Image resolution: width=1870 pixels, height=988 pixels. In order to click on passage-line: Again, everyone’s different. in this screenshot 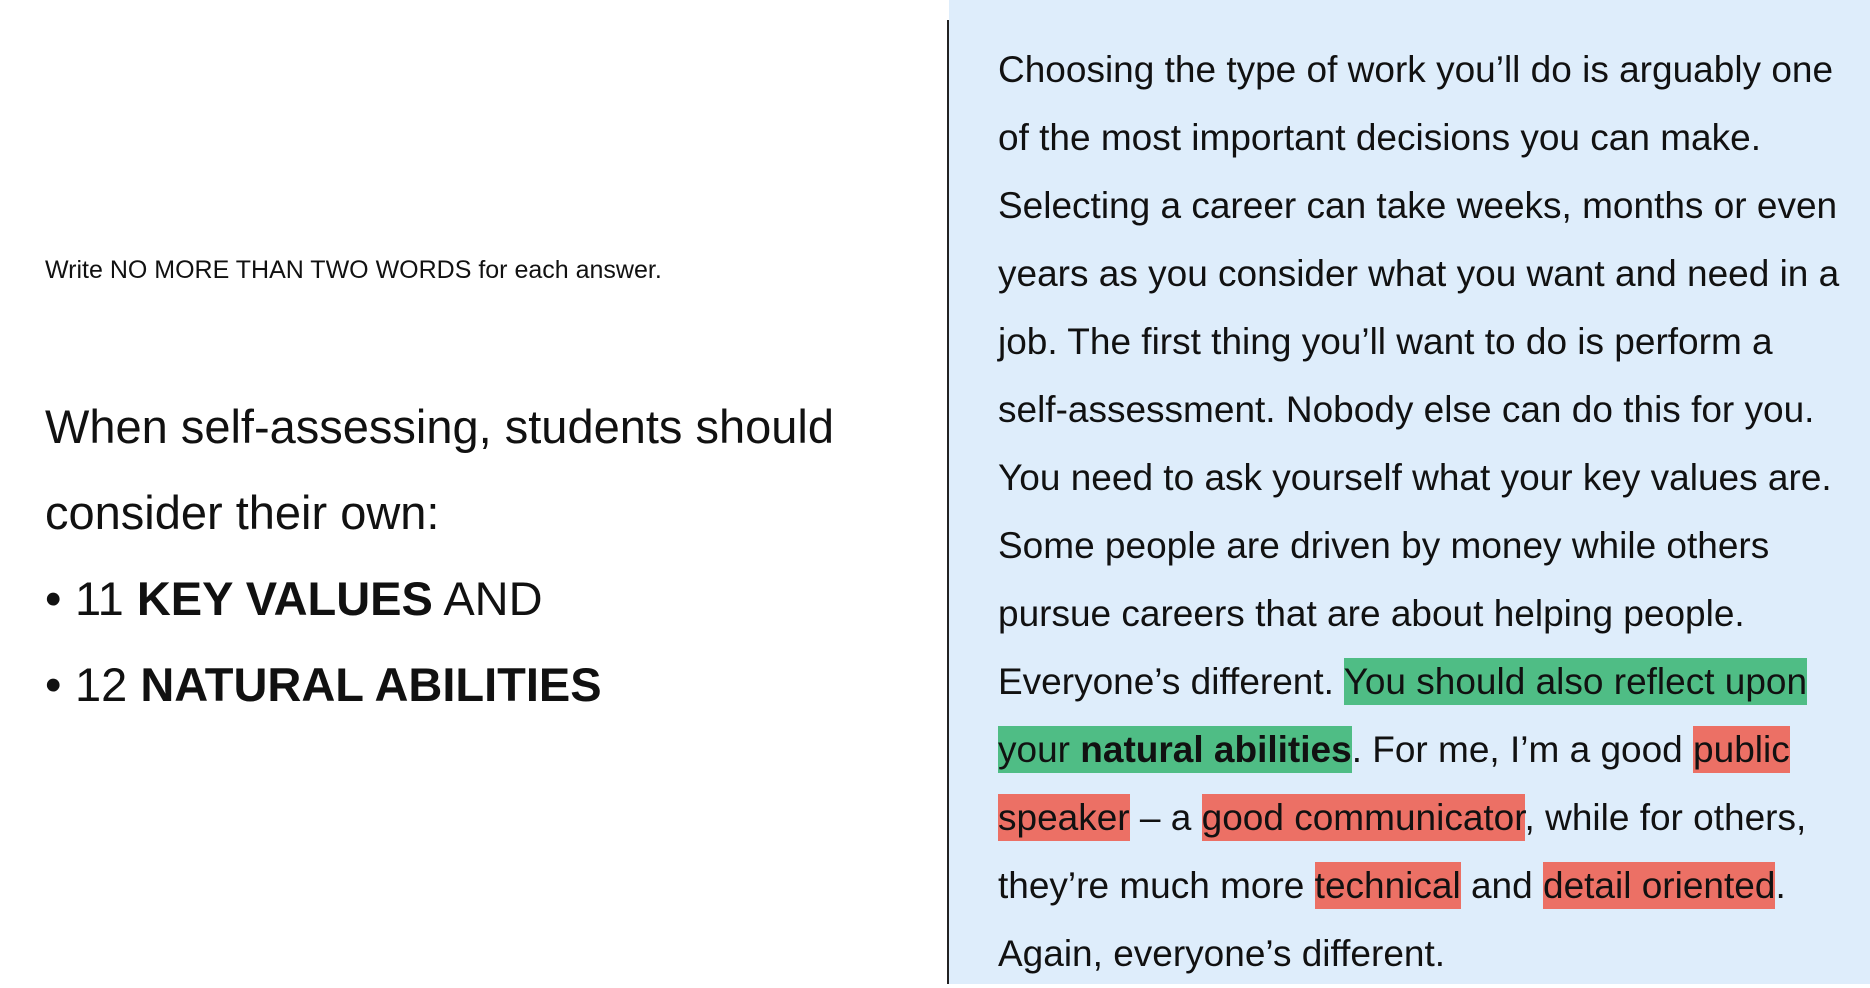, I will do `click(1222, 953)`.